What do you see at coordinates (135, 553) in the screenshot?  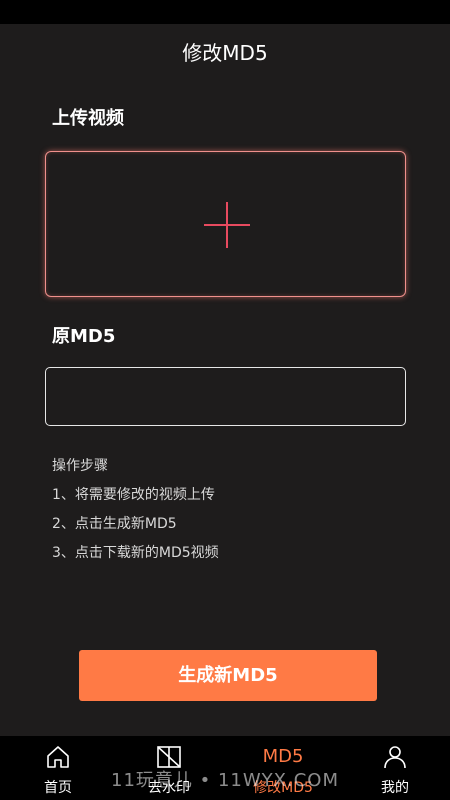 I see `step-item: 3、点击下载新的MD5视频` at bounding box center [135, 553].